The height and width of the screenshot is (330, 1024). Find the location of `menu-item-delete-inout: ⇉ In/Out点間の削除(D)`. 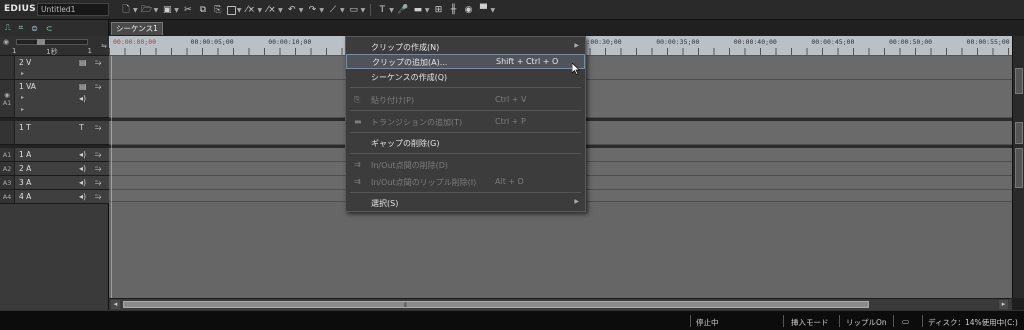

menu-item-delete-inout: ⇉ In/Out点間の削除(D) is located at coordinates (465, 164).